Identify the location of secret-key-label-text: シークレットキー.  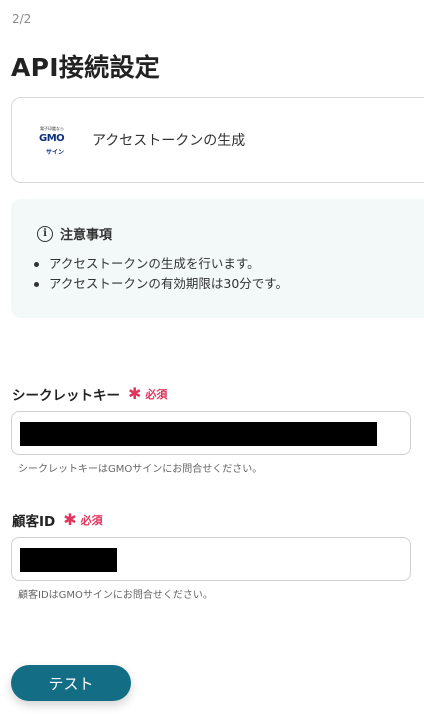
(66, 396).